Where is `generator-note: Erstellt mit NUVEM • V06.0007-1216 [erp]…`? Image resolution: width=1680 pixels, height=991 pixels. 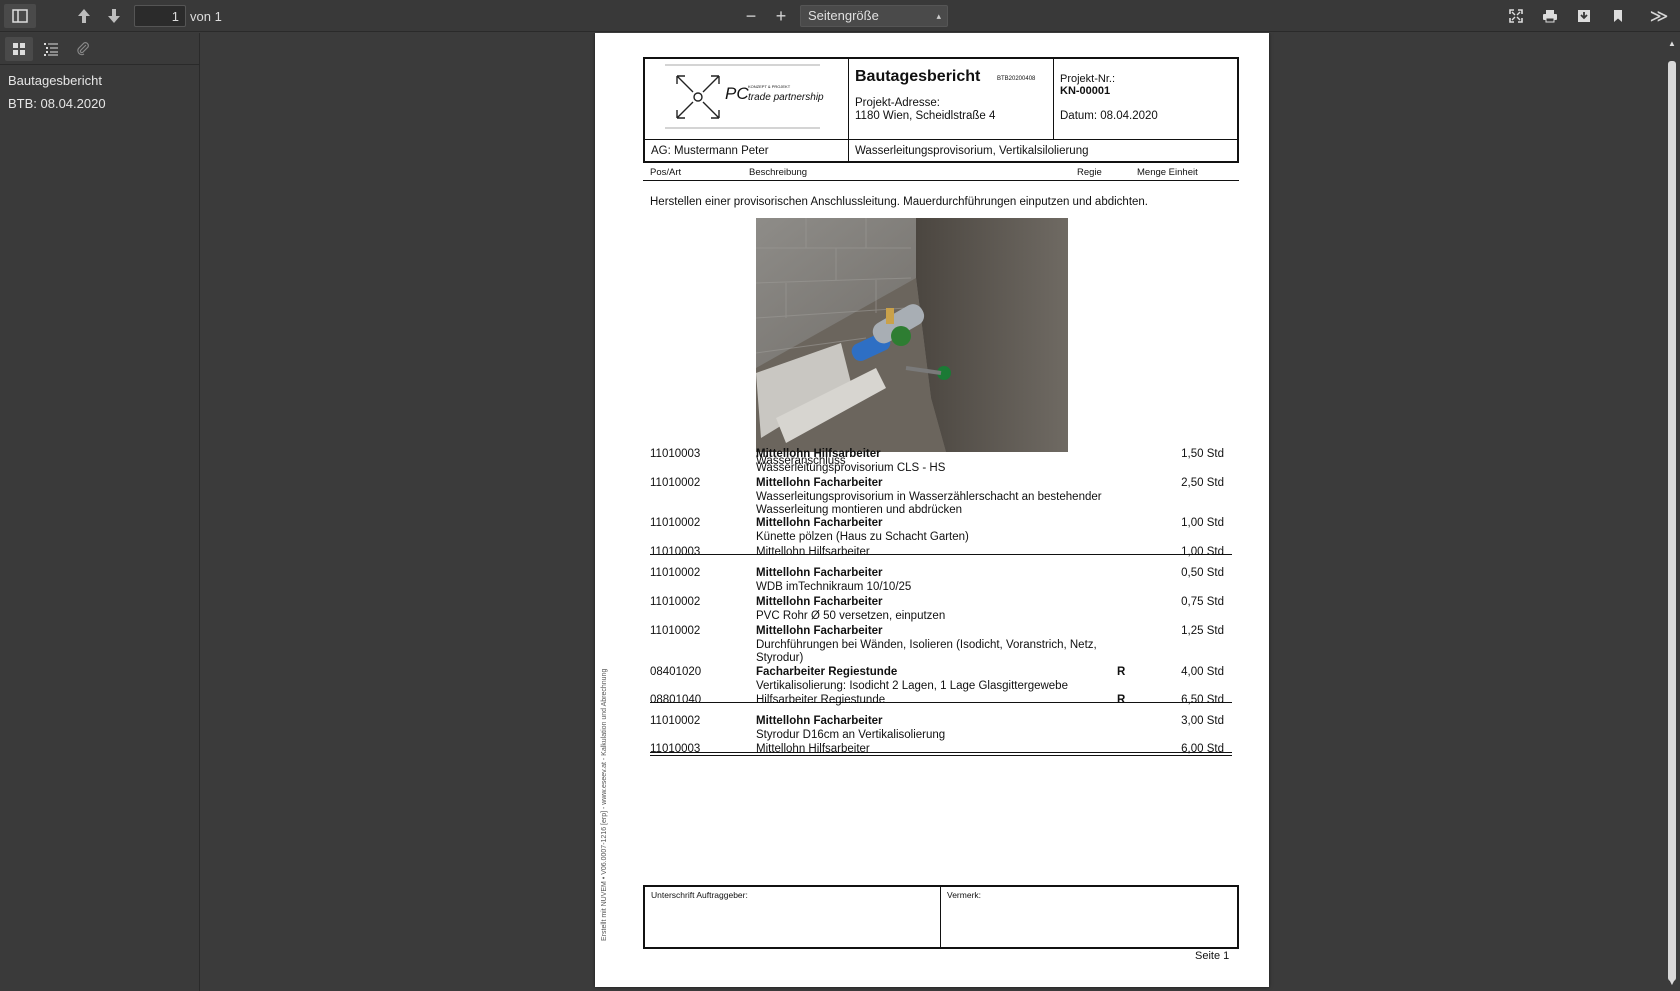 generator-note: Erstellt mit NUVEM • V06.0007-1216 [erp]… is located at coordinates (604, 804).